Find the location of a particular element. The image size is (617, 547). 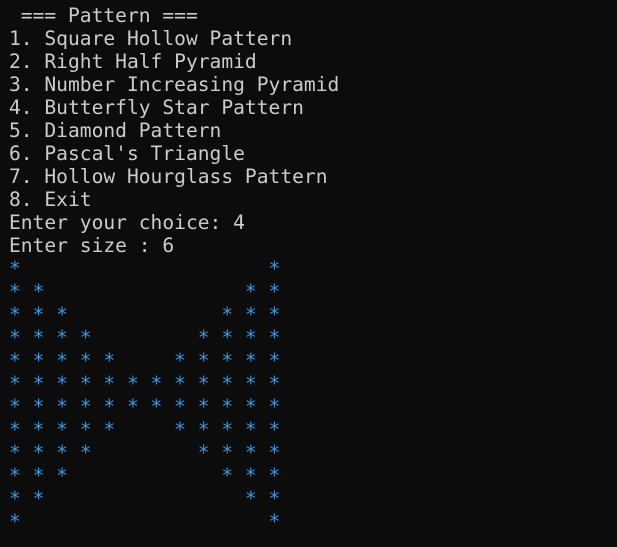

menu-item-hollow-hourglass: 7. Hollow Hourglass Pattern is located at coordinates (168, 176).